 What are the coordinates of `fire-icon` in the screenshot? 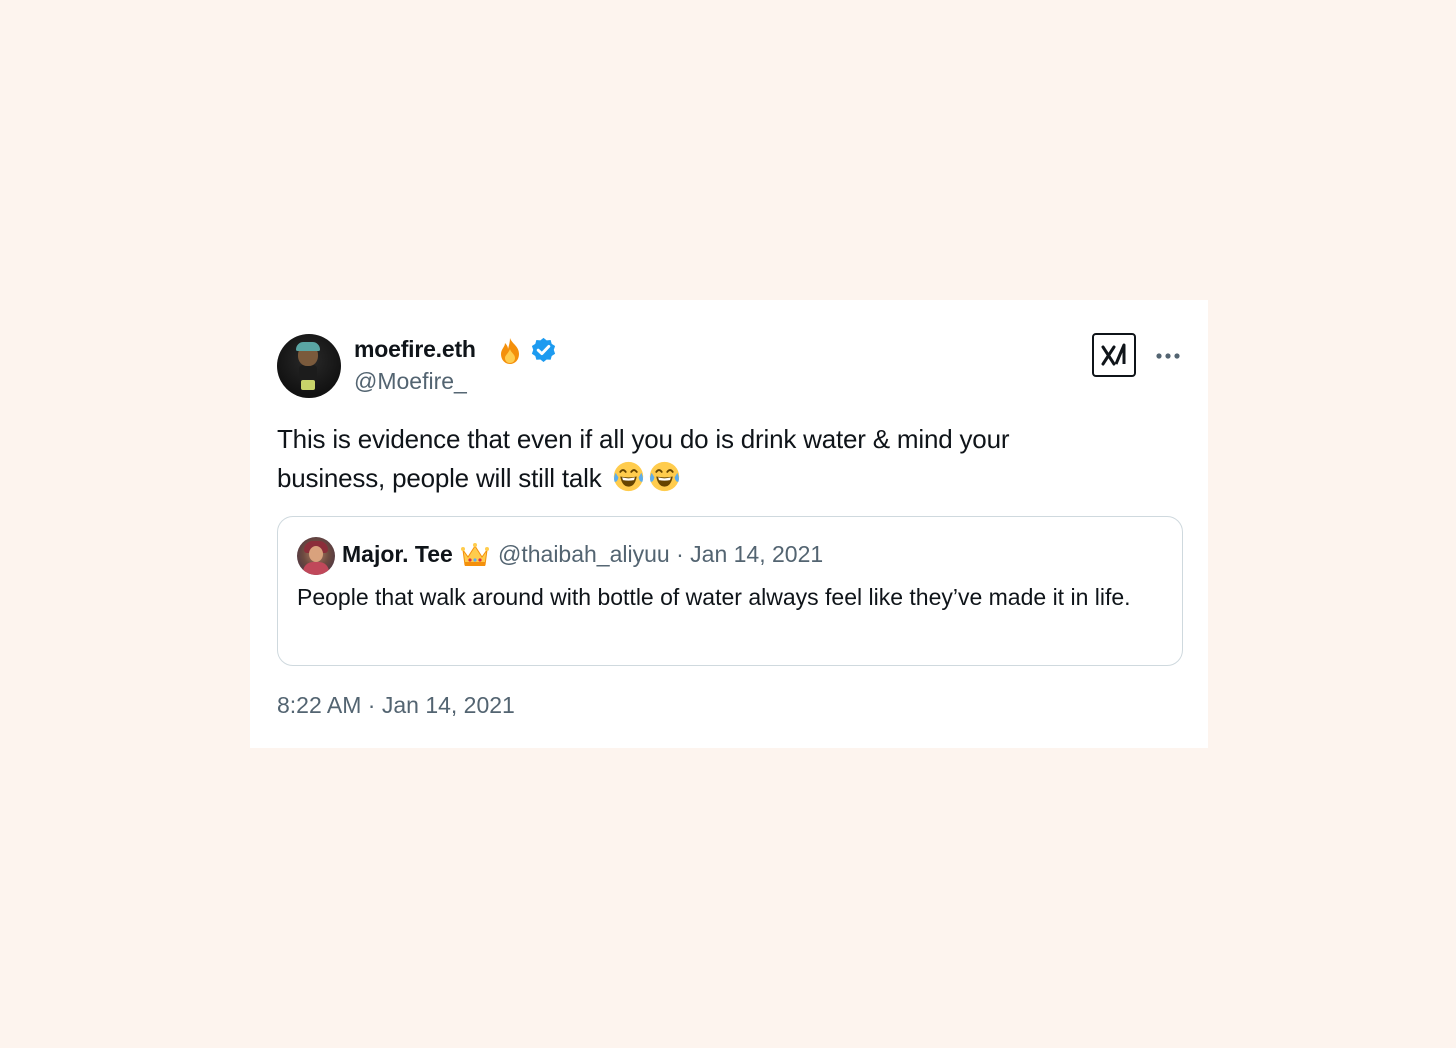 It's located at (510, 351).